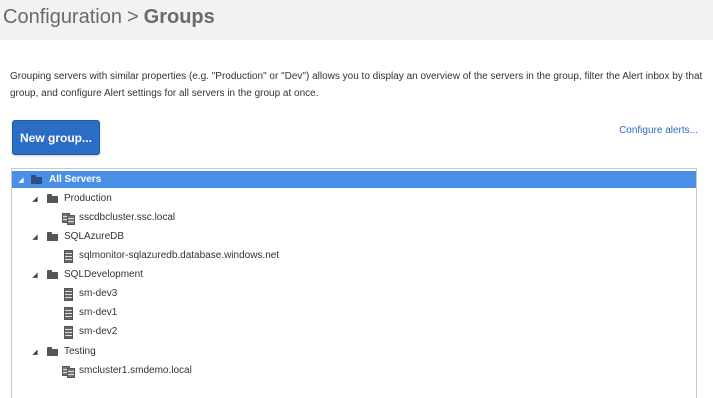 The image size is (713, 398). Describe the element at coordinates (98, 312) in the screenshot. I see `tree-item-label: sm-dev1` at that location.